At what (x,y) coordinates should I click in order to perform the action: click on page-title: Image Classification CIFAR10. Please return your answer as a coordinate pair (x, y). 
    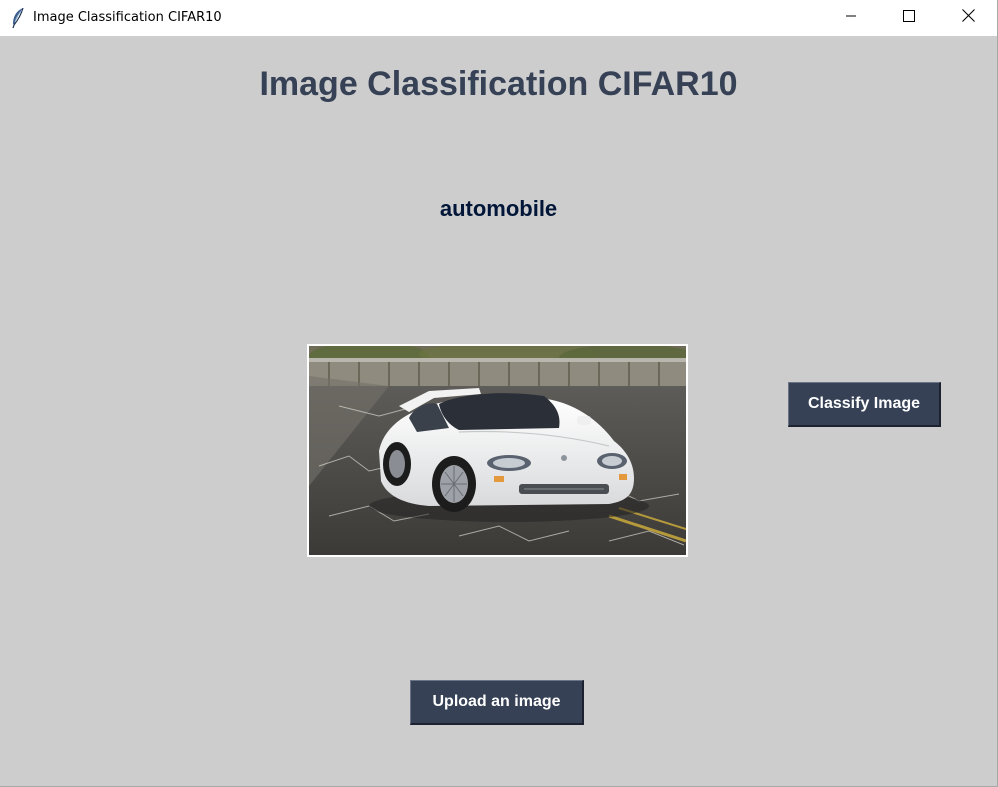
    Looking at the image, I should click on (498, 84).